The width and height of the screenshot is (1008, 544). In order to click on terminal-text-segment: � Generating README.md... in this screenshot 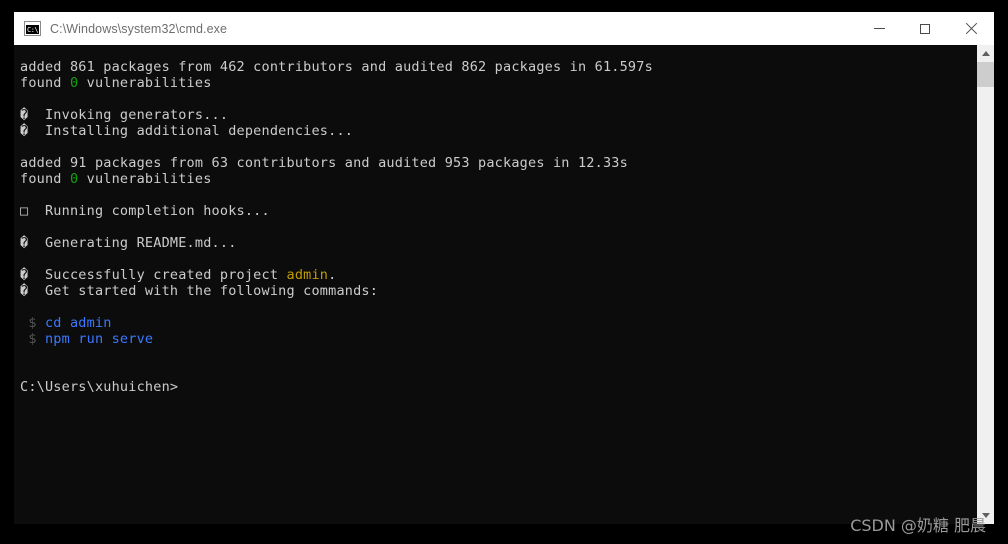, I will do `click(128, 243)`.